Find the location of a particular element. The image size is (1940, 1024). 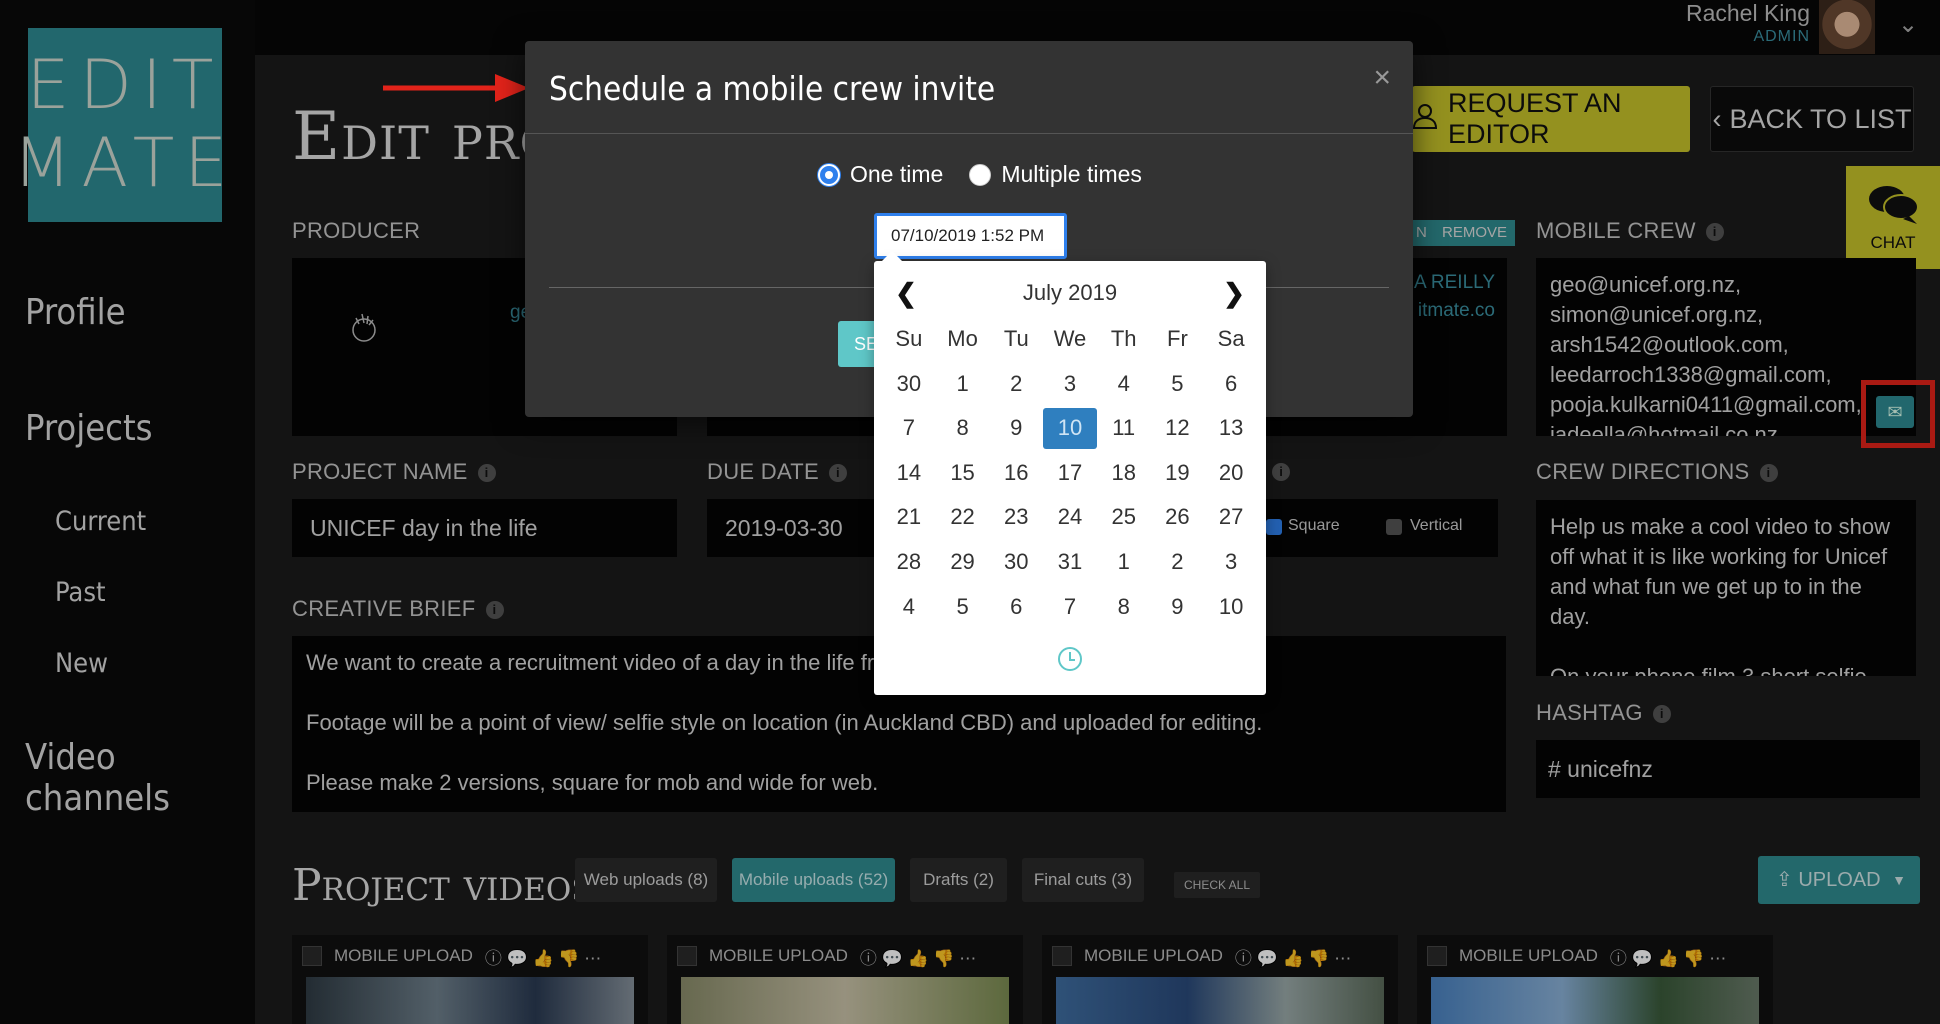

calendar-day: 29 is located at coordinates (963, 562).